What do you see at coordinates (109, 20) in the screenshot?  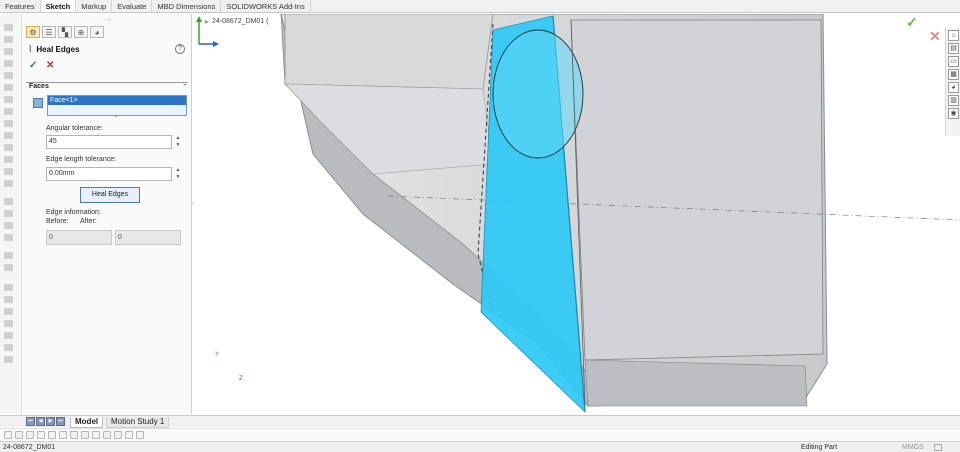 I see `panel-grip-icon: ⁘` at bounding box center [109, 20].